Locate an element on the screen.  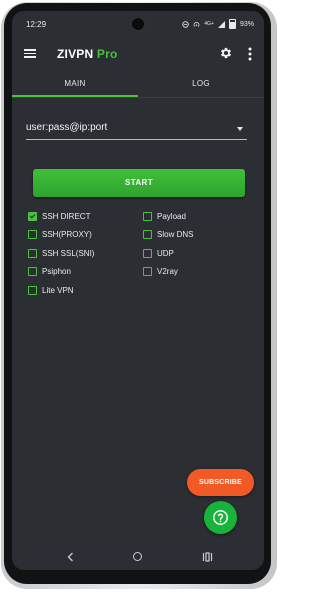
option-ssh-direct: SSH DIRECT is located at coordinates (59, 216).